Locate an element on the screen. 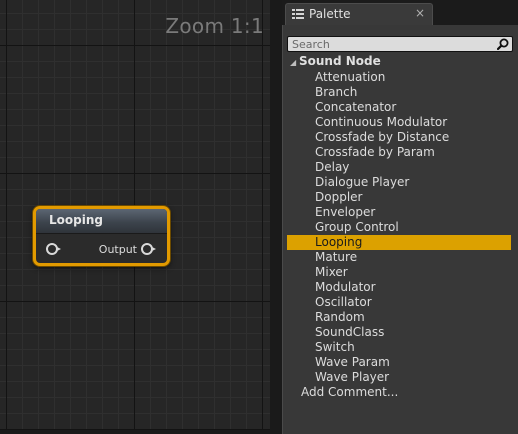 The height and width of the screenshot is (434, 518). palette-item-mixer: Mixer is located at coordinates (399, 272).